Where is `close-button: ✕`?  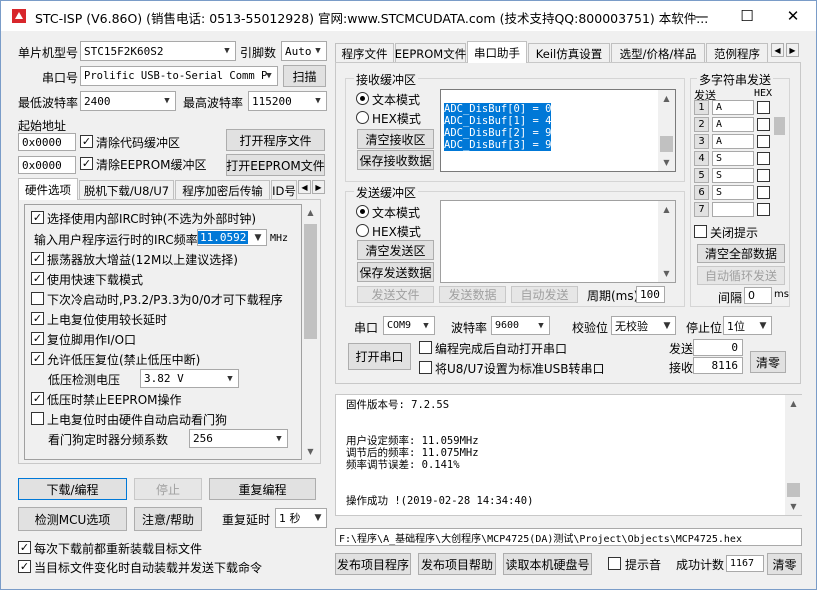
close-button: ✕ is located at coordinates (793, 16).